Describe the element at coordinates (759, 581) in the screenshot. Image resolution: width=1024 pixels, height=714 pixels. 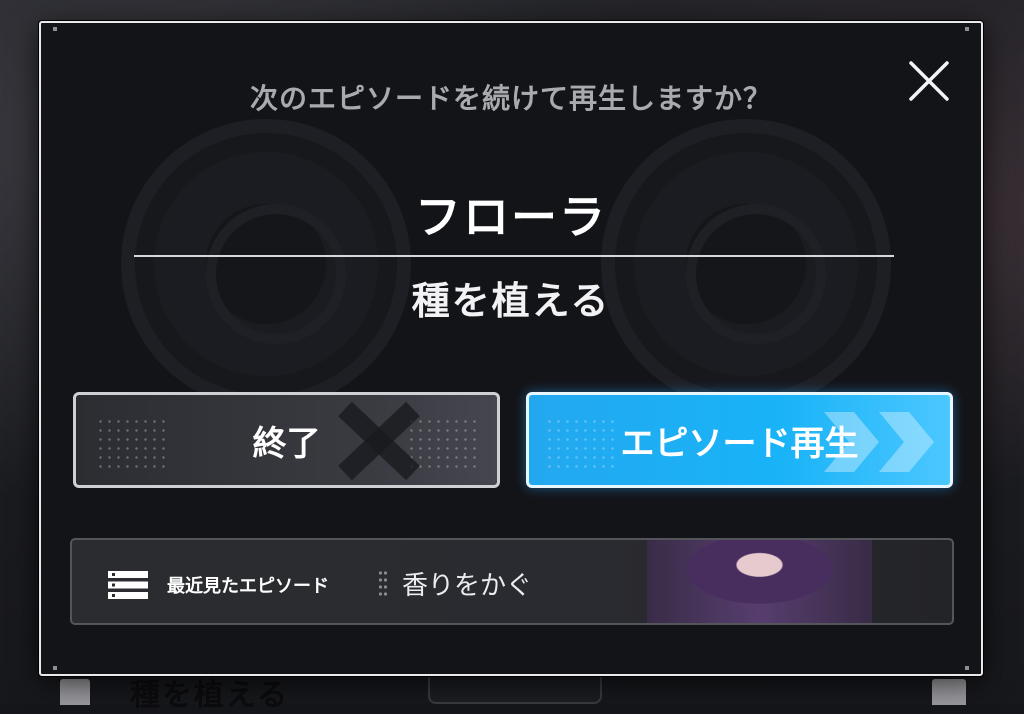
I see `recent-episode-thumbnail` at that location.